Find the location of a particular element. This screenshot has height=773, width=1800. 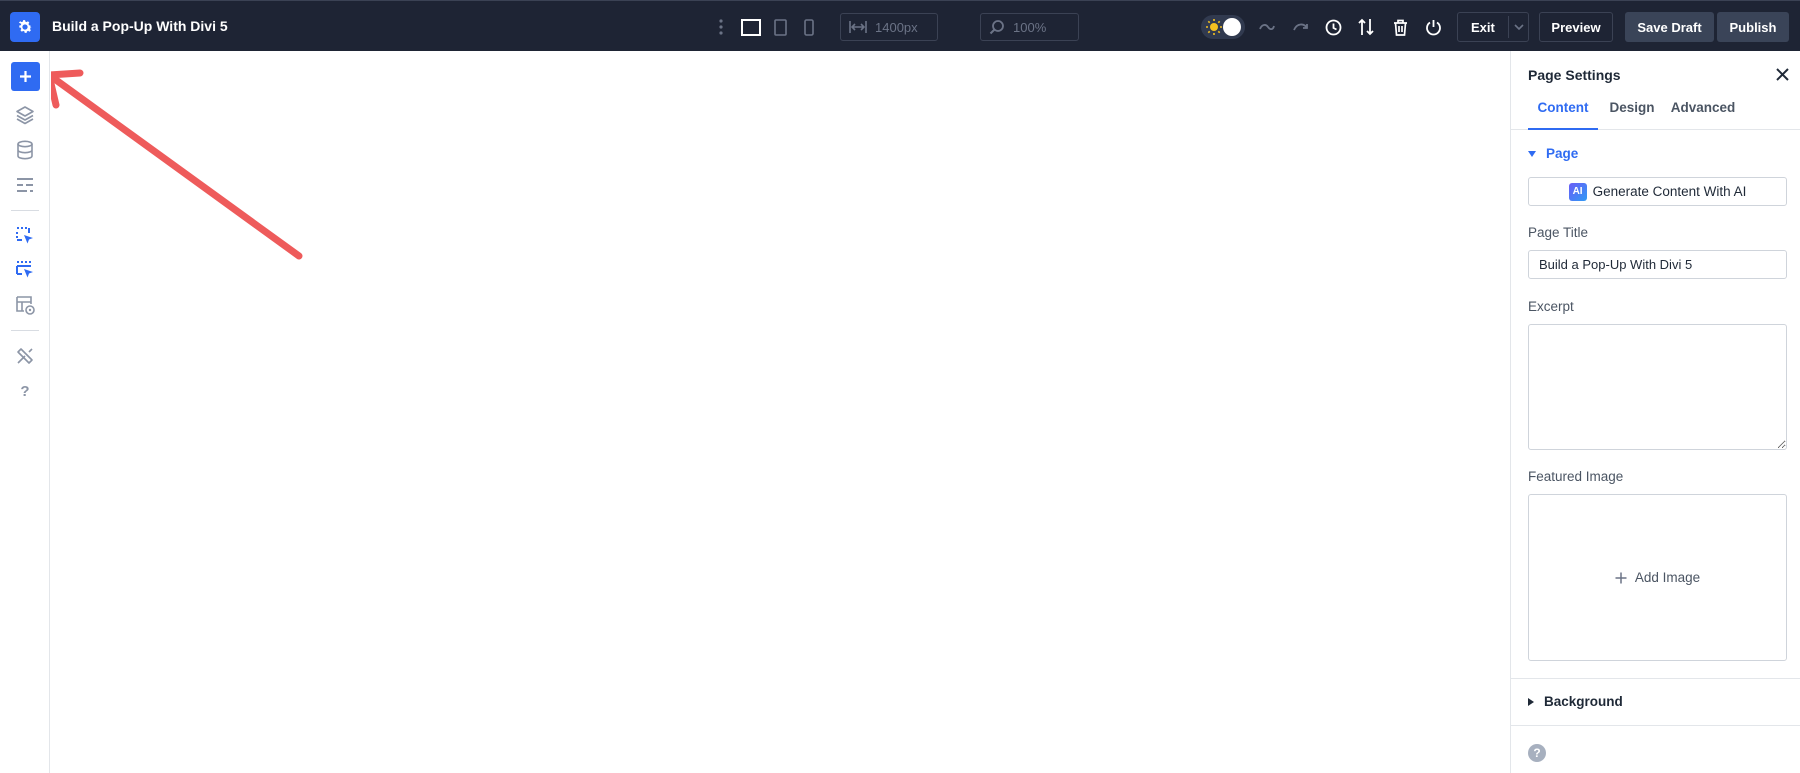

add-image-button: Add Image is located at coordinates (1657, 577).